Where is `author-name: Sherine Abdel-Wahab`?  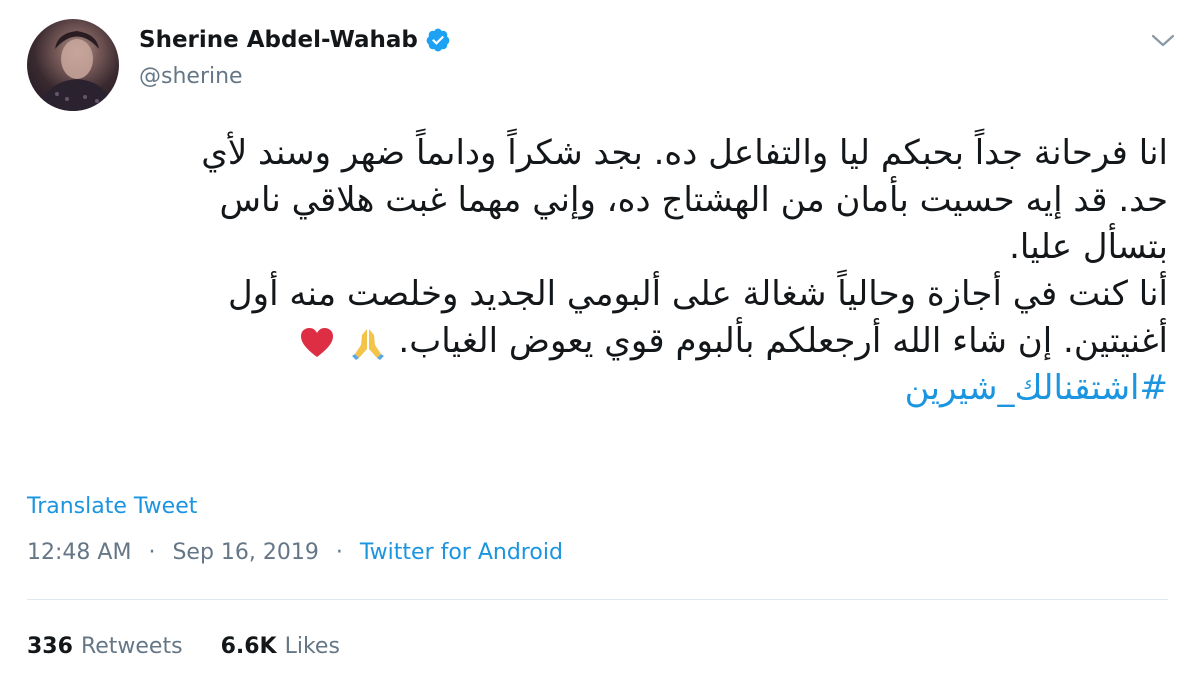 author-name: Sherine Abdel-Wahab is located at coordinates (295, 40).